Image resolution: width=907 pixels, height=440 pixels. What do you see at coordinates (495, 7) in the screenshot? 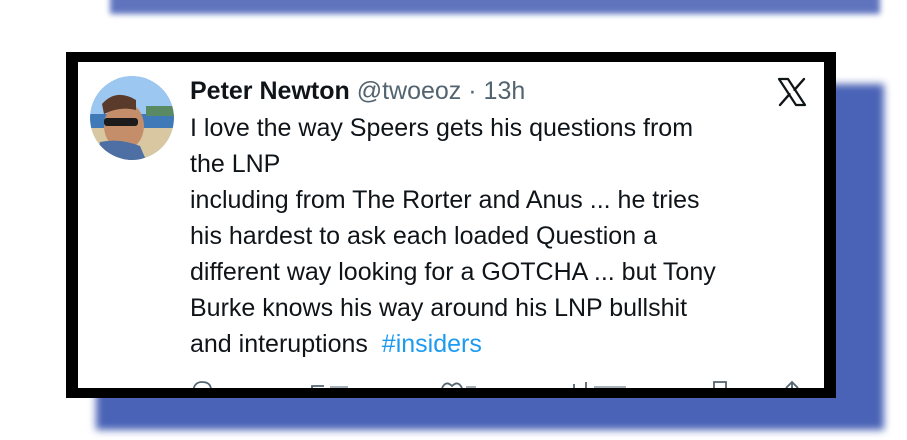
I see `top-shadow-decoration` at bounding box center [495, 7].